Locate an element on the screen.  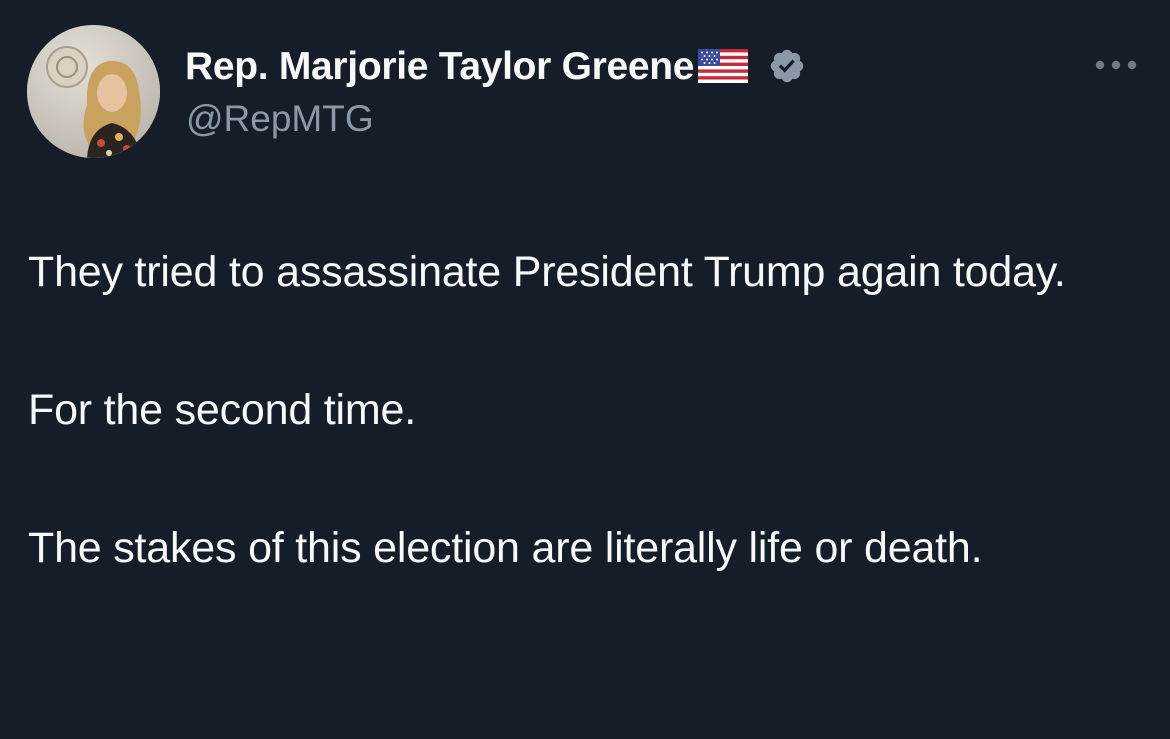
more-options-icon is located at coordinates (1116, 65).